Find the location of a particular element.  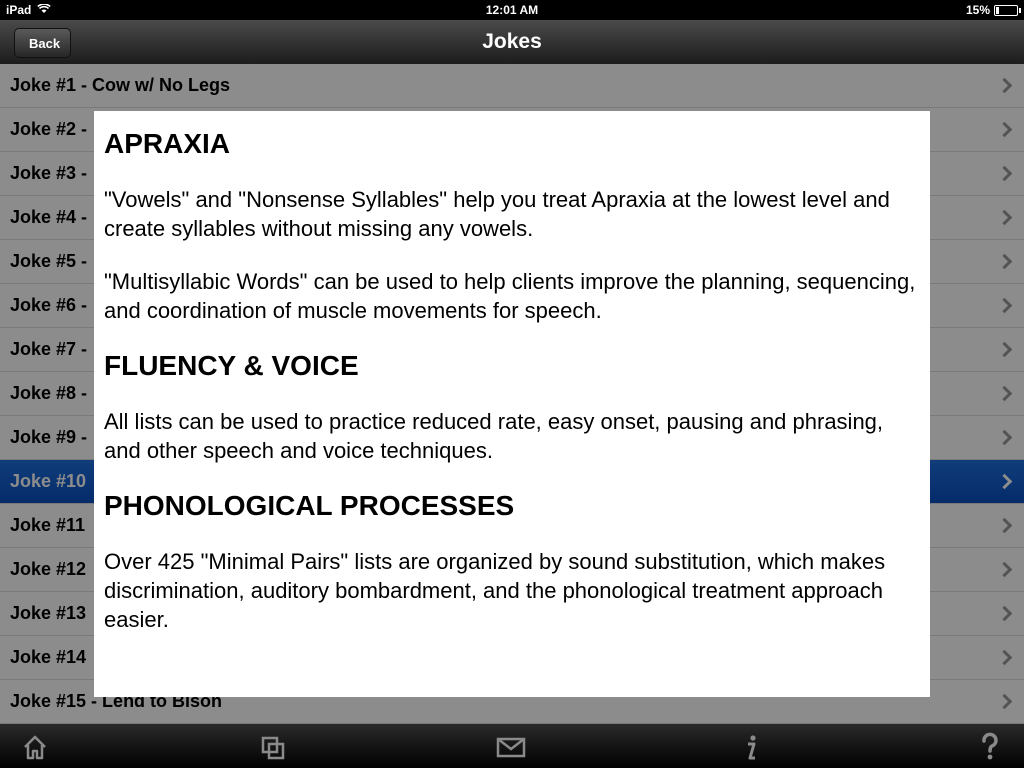

battery-percent: 15% is located at coordinates (977, 10).